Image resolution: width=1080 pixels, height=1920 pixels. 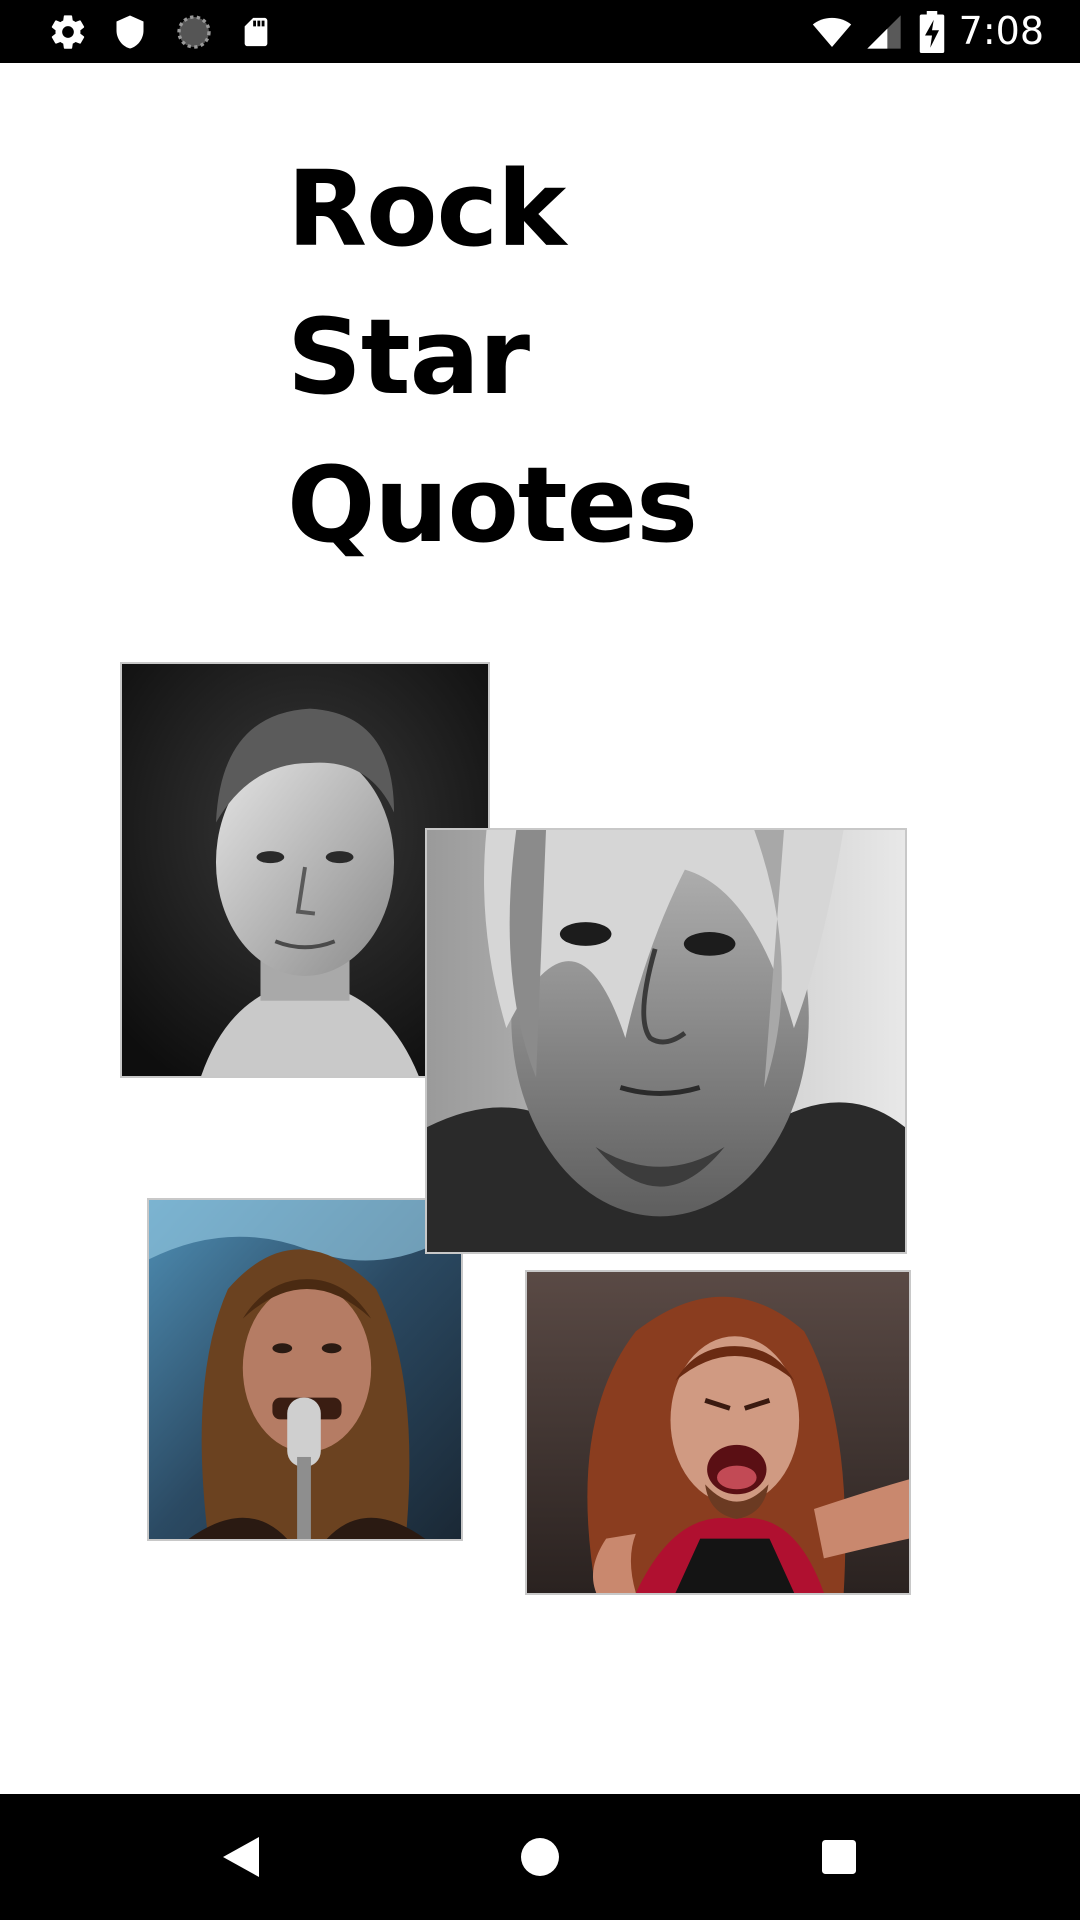 What do you see at coordinates (492, 505) in the screenshot?
I see `title-line-3: Quotes` at bounding box center [492, 505].